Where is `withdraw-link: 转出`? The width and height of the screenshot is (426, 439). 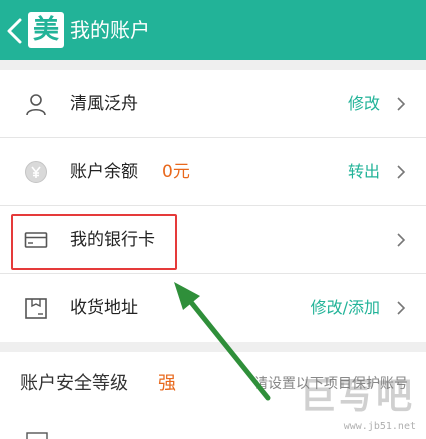
withdraw-link: 转出 is located at coordinates (364, 172).